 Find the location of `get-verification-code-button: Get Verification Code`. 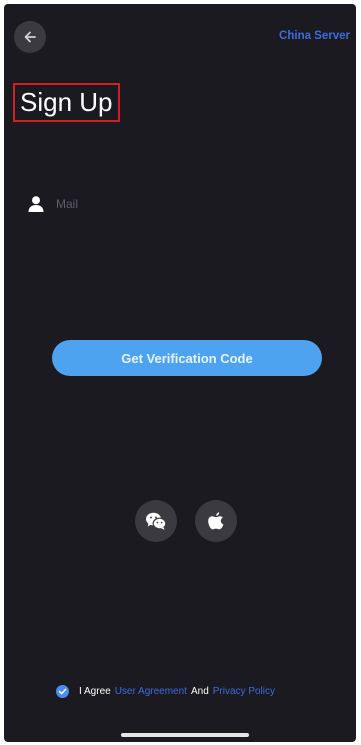

get-verification-code-button: Get Verification Code is located at coordinates (187, 358).